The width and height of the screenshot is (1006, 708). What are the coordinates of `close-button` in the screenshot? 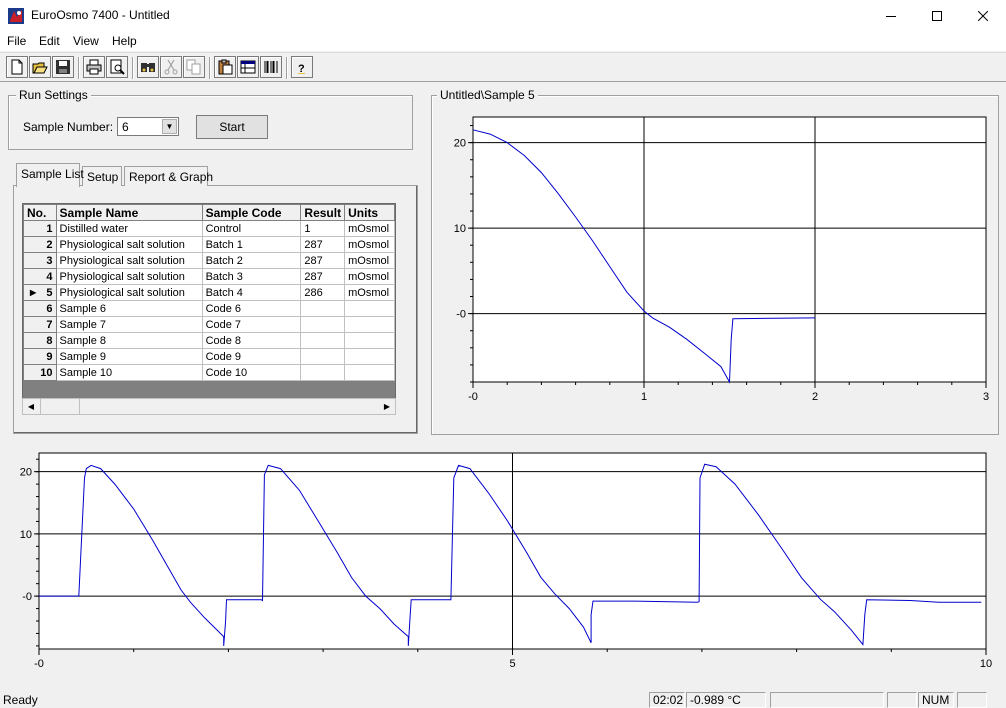 It's located at (983, 15).